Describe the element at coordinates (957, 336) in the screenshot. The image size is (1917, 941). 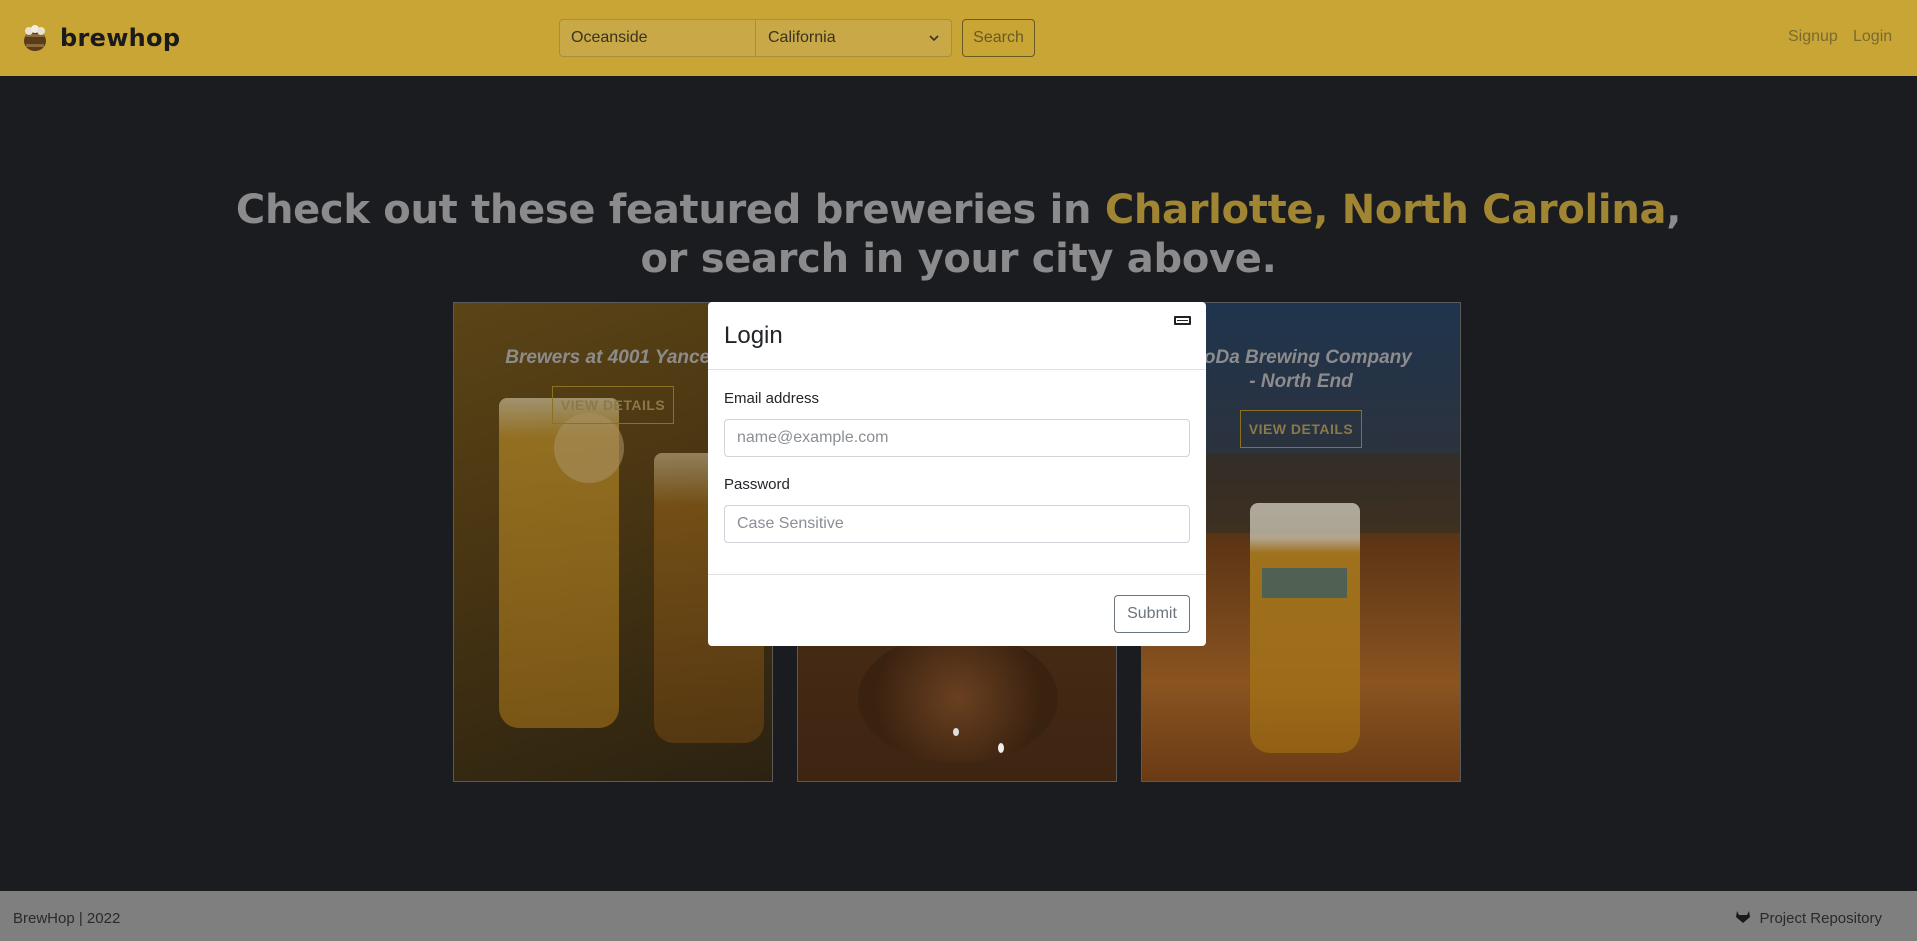
I see `modal-header: Login` at that location.